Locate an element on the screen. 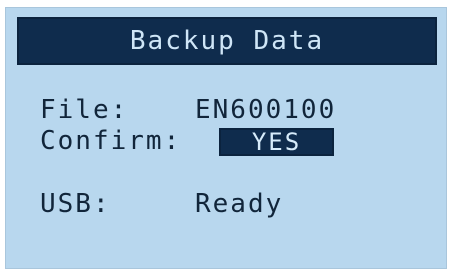 This screenshot has height=276, width=456. file-value: EN600100 is located at coordinates (266, 110).